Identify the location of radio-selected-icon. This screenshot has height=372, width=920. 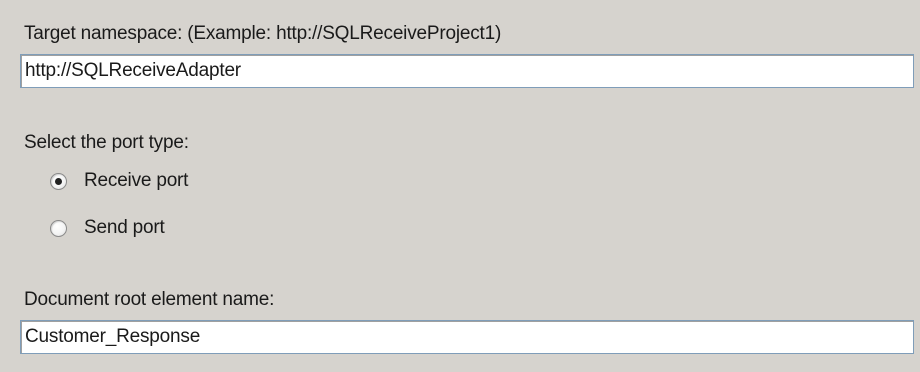
(58, 181).